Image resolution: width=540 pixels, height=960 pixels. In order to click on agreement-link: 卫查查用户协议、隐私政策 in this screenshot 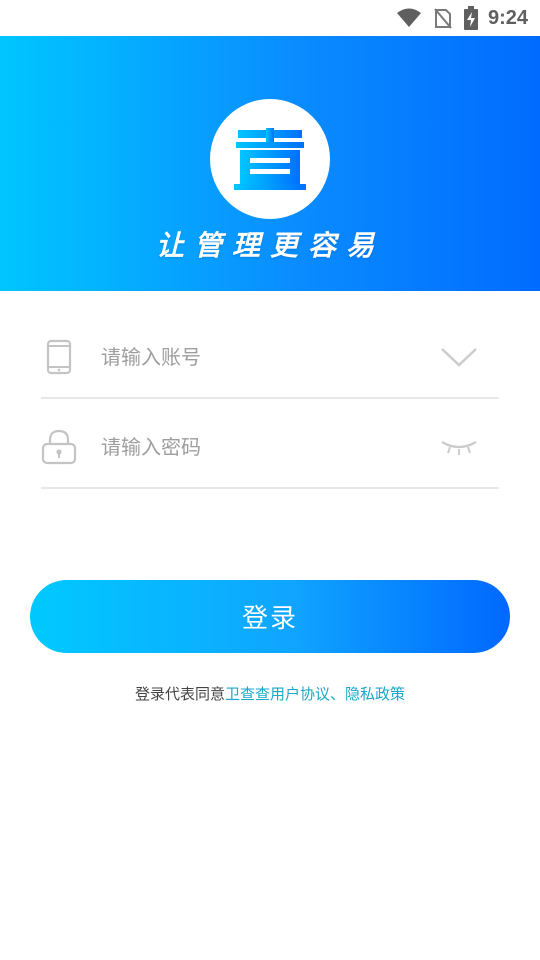, I will do `click(315, 694)`.